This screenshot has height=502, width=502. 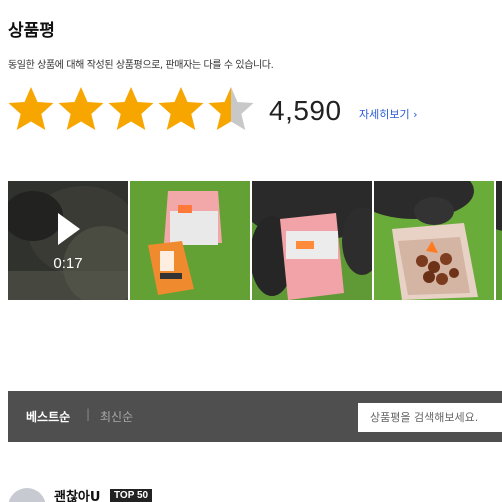 What do you see at coordinates (255, 416) in the screenshot?
I see `review-filter-bar: 베스트순 | 최신순` at bounding box center [255, 416].